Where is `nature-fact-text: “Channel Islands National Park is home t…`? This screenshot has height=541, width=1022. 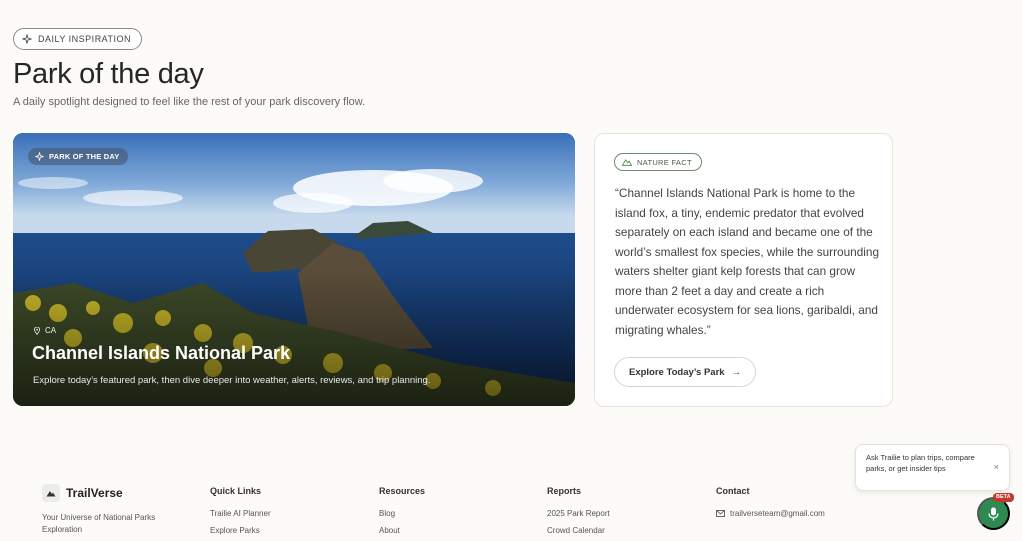 nature-fact-text: “Channel Islands National Park is home t… is located at coordinates (747, 261).